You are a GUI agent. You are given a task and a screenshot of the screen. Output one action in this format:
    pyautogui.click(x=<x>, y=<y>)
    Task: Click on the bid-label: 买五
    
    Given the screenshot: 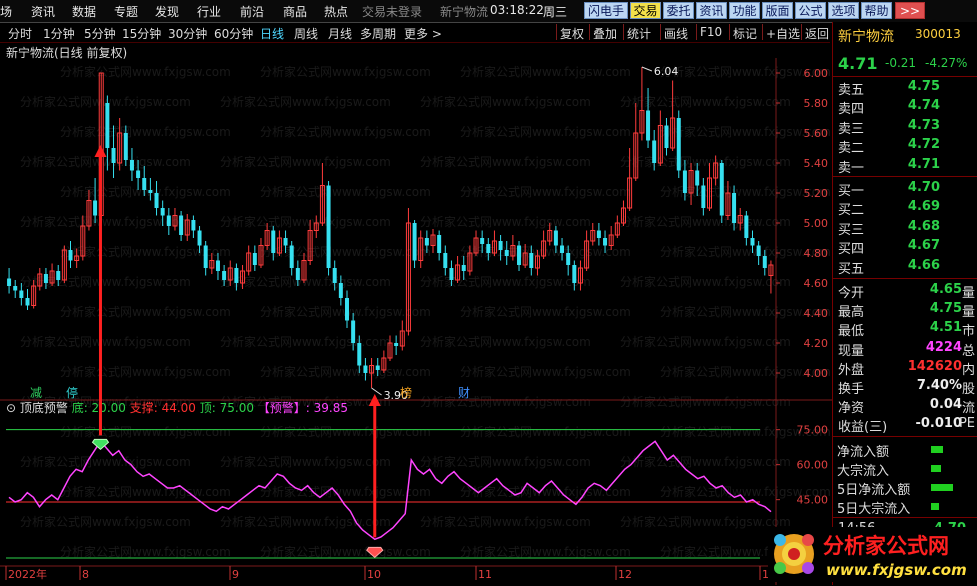 What is the action you would take?
    pyautogui.click(x=851, y=269)
    